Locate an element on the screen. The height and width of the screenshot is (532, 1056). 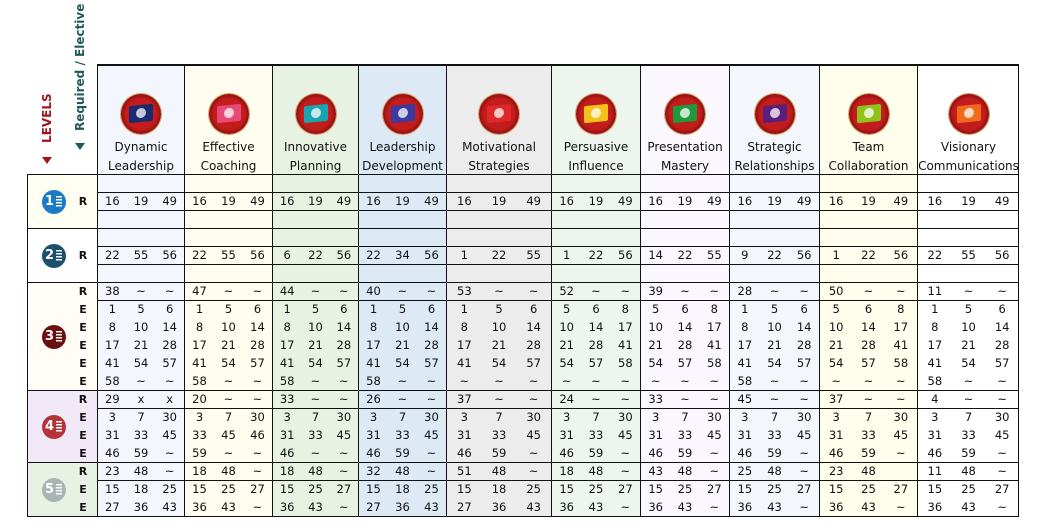
project-number: 3 is located at coordinates (199, 417).